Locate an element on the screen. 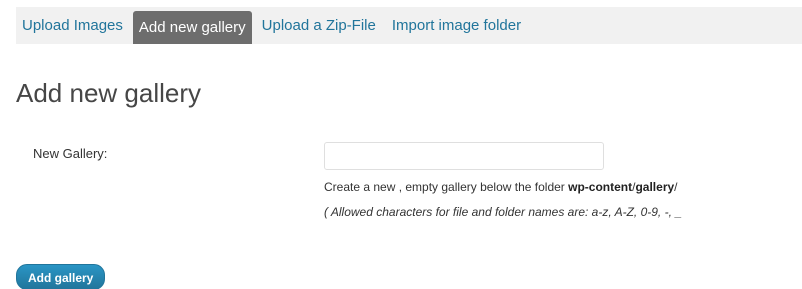  page-title: Add new gallery is located at coordinates (108, 93).